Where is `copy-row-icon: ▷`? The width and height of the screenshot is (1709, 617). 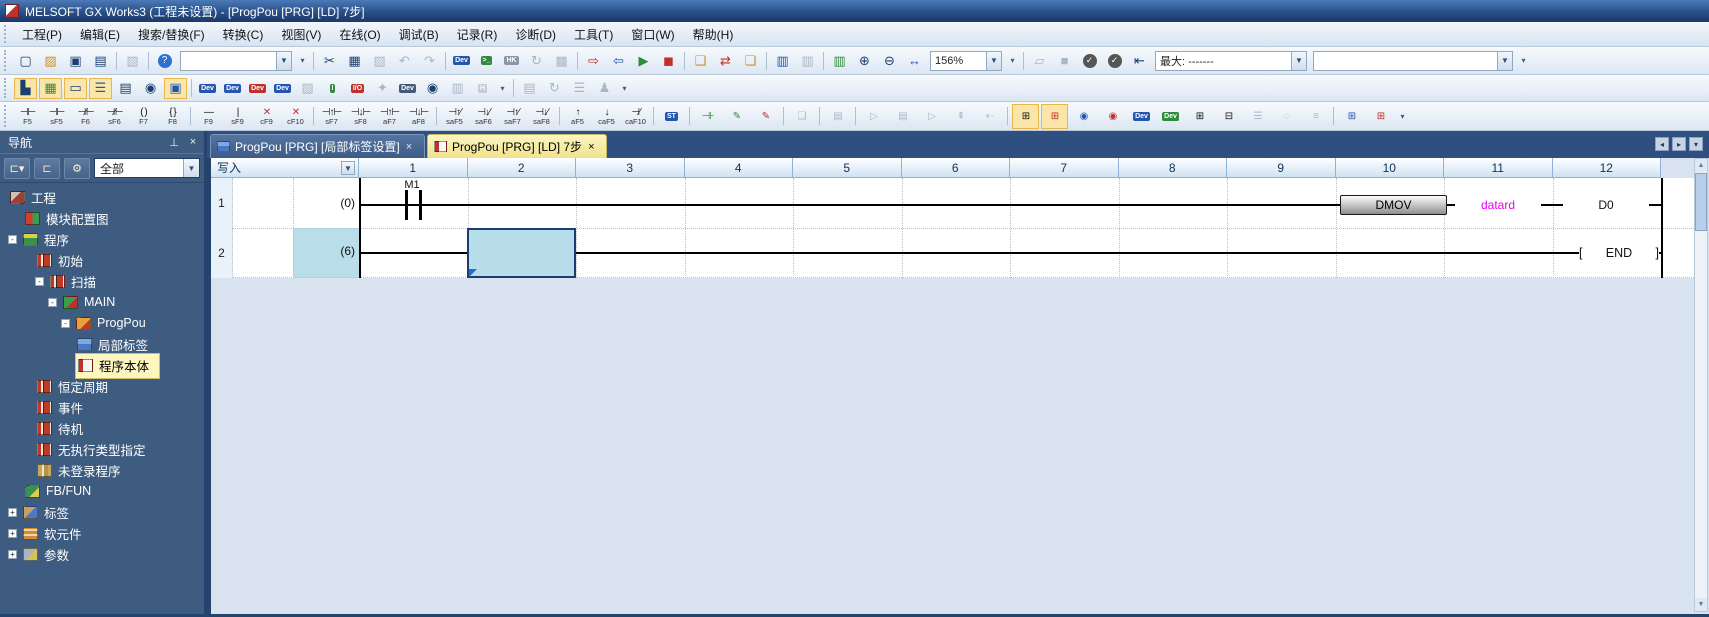 copy-row-icon: ▷ is located at coordinates (873, 116).